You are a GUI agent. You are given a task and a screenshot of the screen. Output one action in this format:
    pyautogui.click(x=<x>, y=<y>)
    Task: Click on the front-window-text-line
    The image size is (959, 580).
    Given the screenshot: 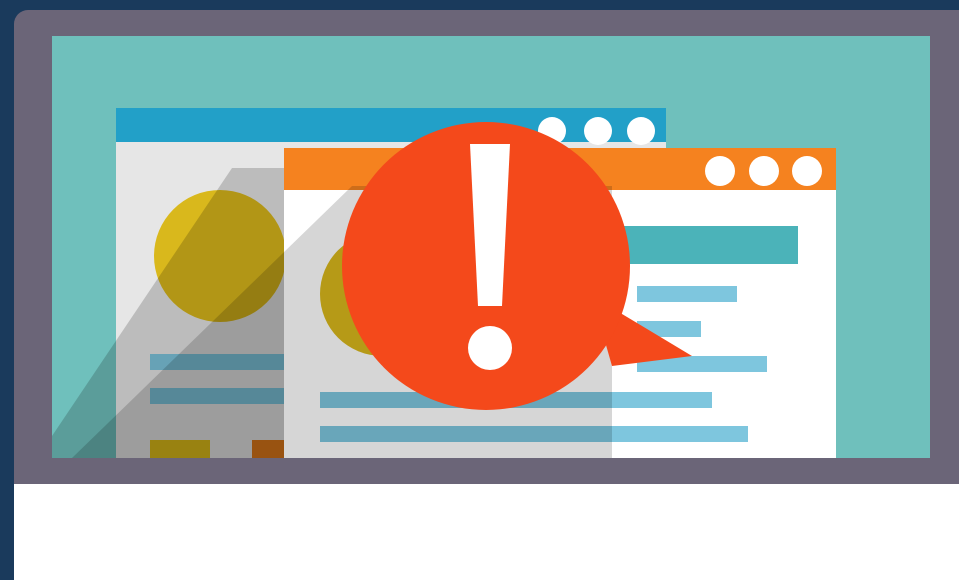 What is the action you would take?
    pyautogui.click(x=687, y=294)
    